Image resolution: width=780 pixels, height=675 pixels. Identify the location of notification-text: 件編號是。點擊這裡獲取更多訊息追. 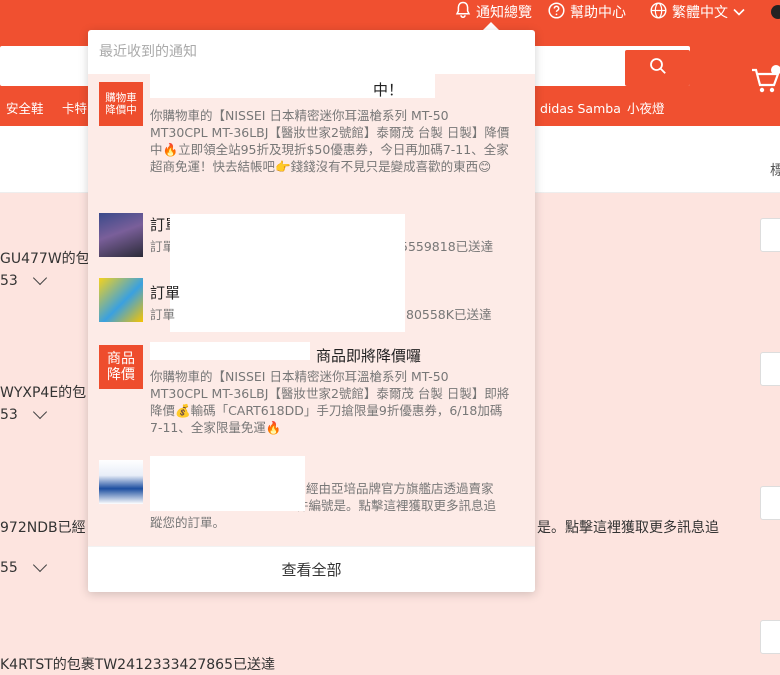
(396, 505).